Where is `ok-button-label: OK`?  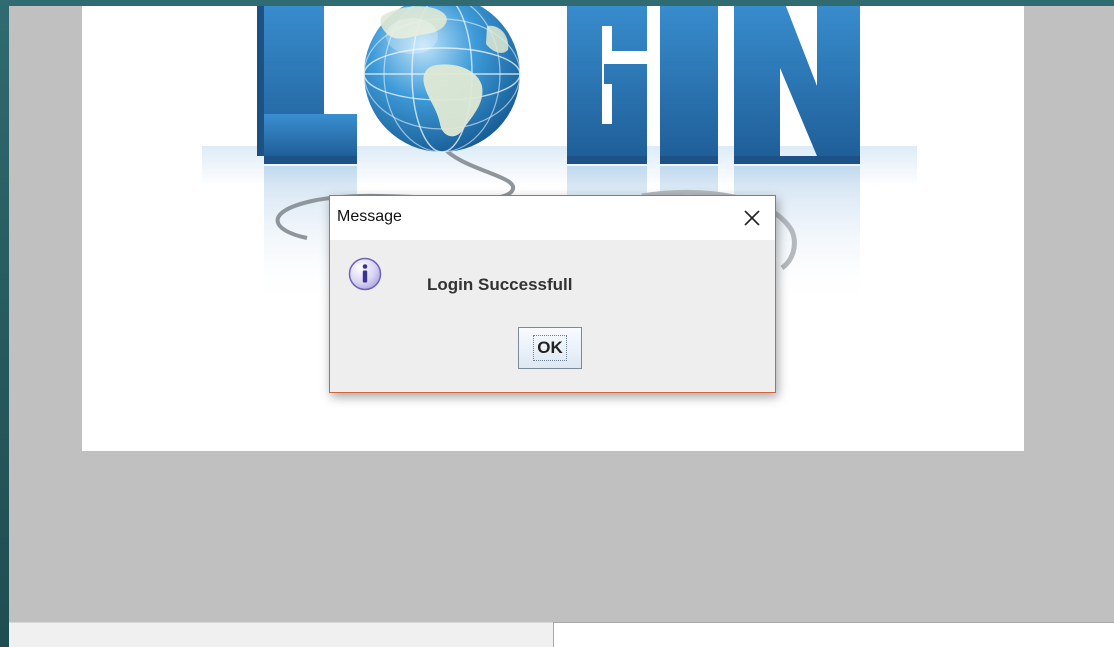
ok-button-label: OK is located at coordinates (550, 348).